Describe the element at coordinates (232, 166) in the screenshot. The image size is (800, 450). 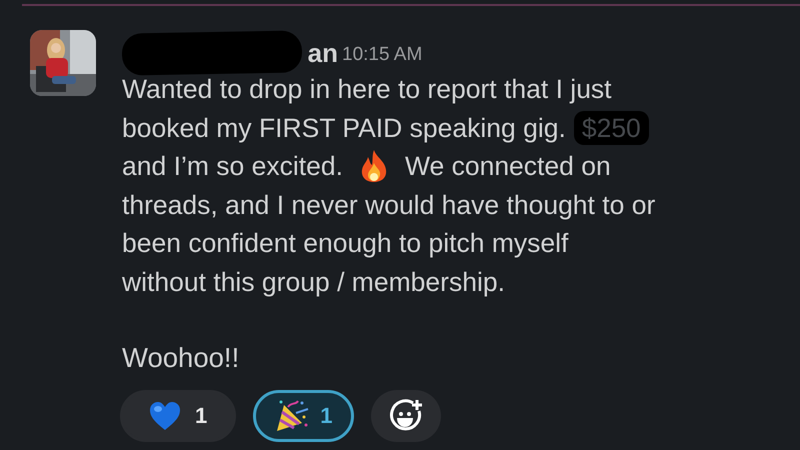
I see `message-text: and I’m so excited.` at that location.